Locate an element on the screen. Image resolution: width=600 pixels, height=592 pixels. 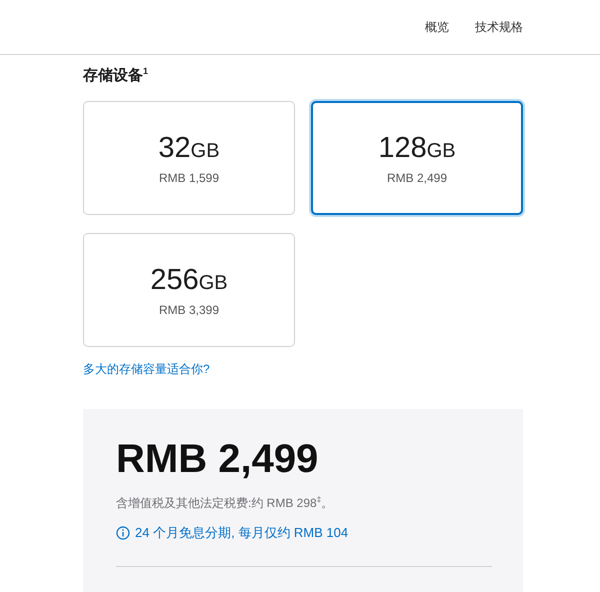
info-icon is located at coordinates (123, 533).